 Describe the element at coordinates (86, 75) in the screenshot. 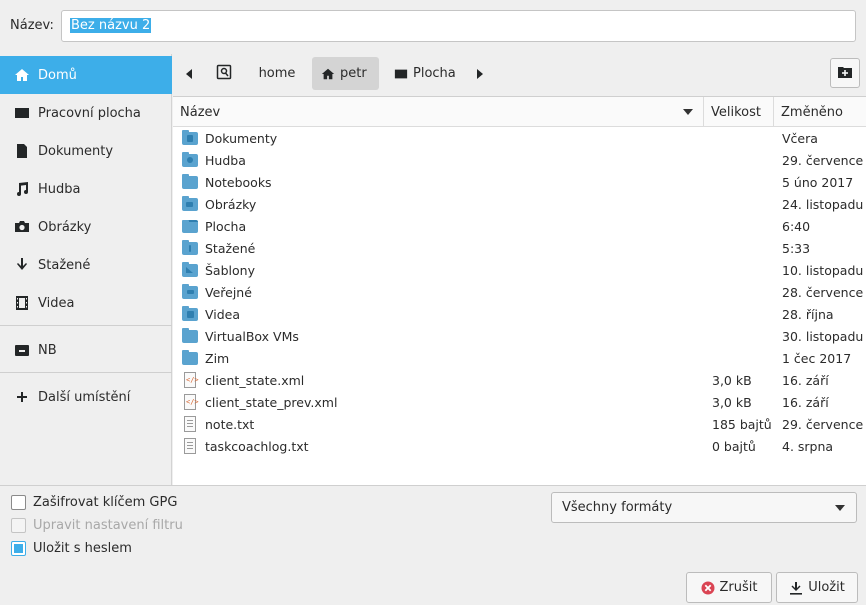

I see `sidebar-item-home: Domů` at that location.